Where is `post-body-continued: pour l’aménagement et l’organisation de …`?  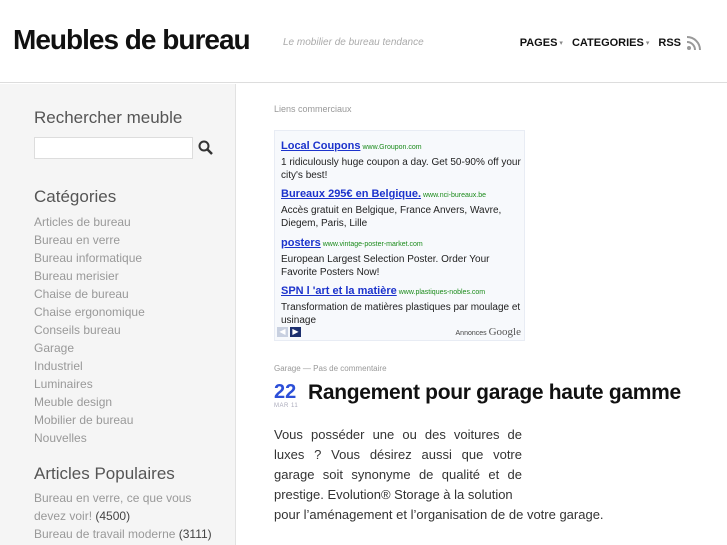 post-body-continued: pour l’aménagement et l’organisation de … is located at coordinates (439, 514).